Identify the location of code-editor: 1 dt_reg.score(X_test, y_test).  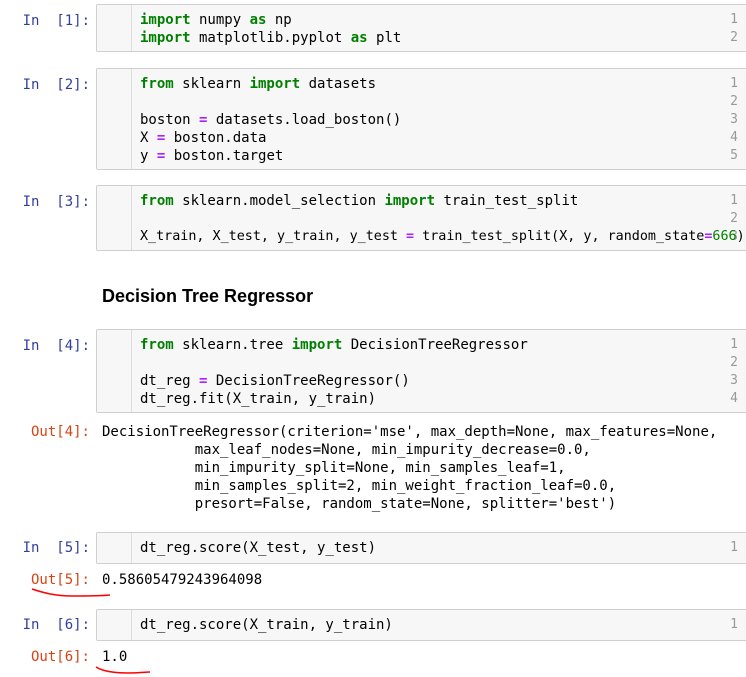
(421, 548).